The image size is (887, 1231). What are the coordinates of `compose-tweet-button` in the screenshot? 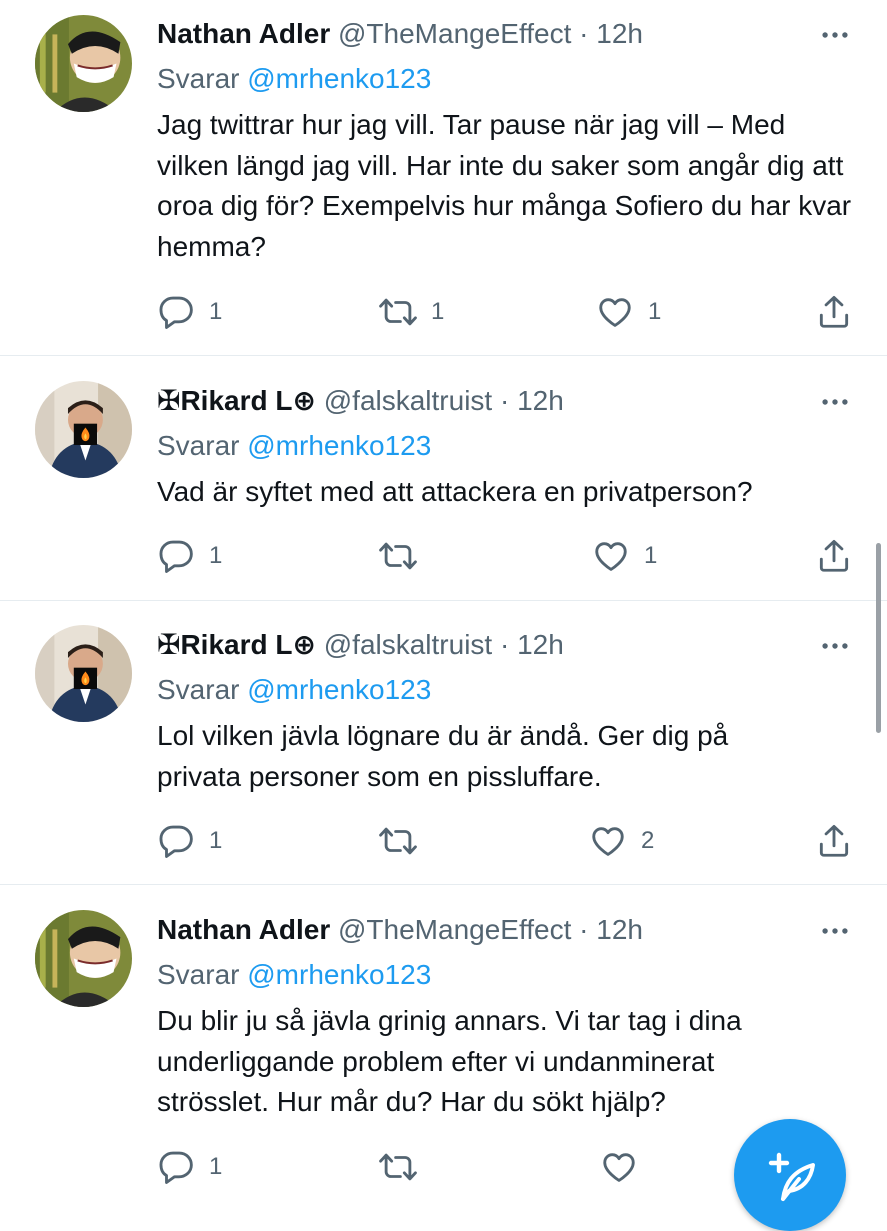 It's located at (790, 1175).